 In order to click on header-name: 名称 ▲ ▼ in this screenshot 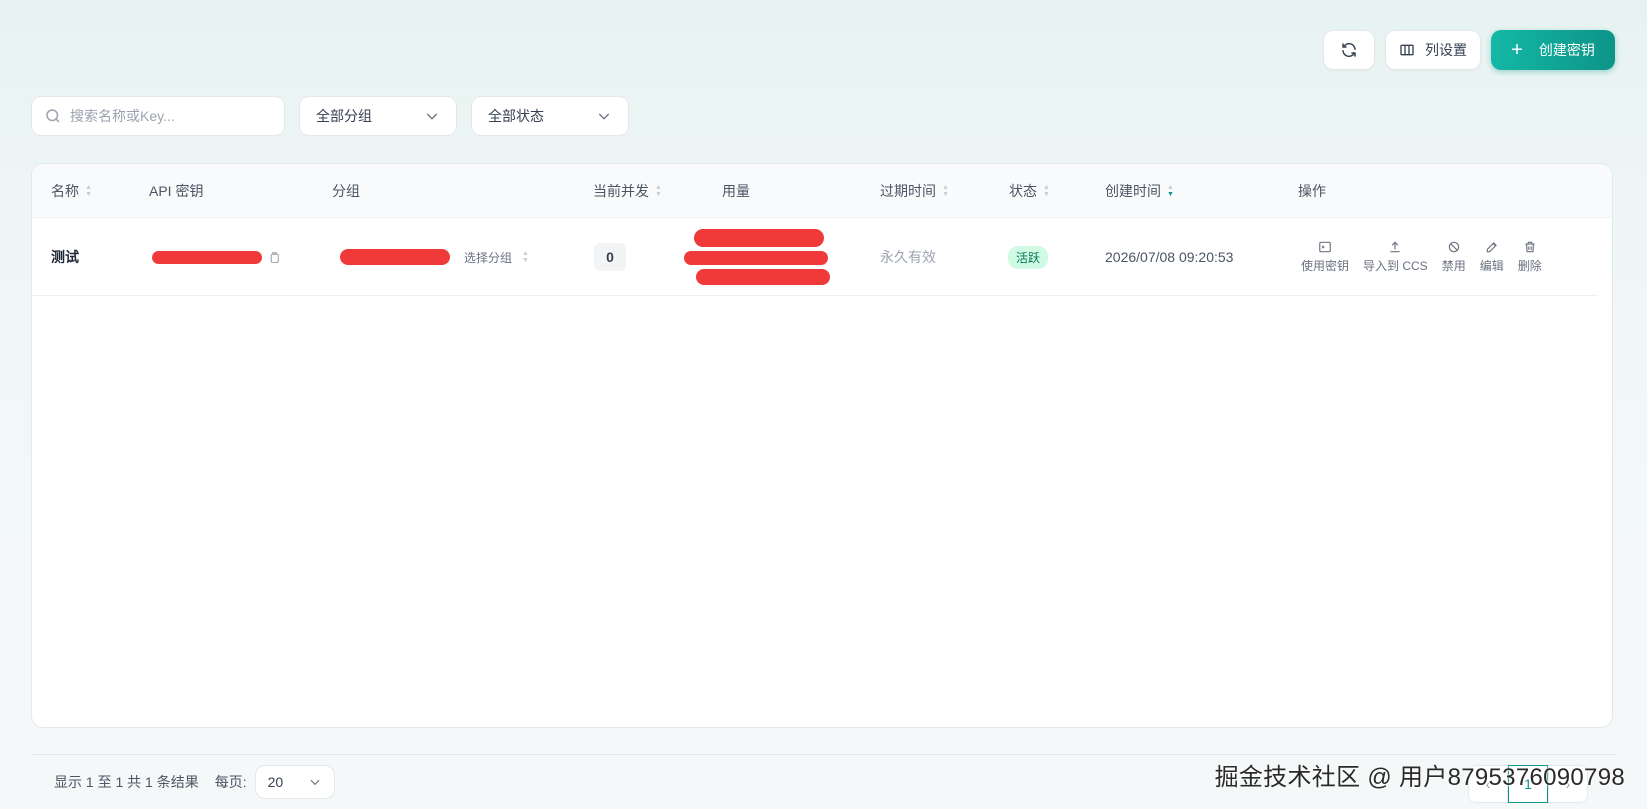, I will do `click(71, 191)`.